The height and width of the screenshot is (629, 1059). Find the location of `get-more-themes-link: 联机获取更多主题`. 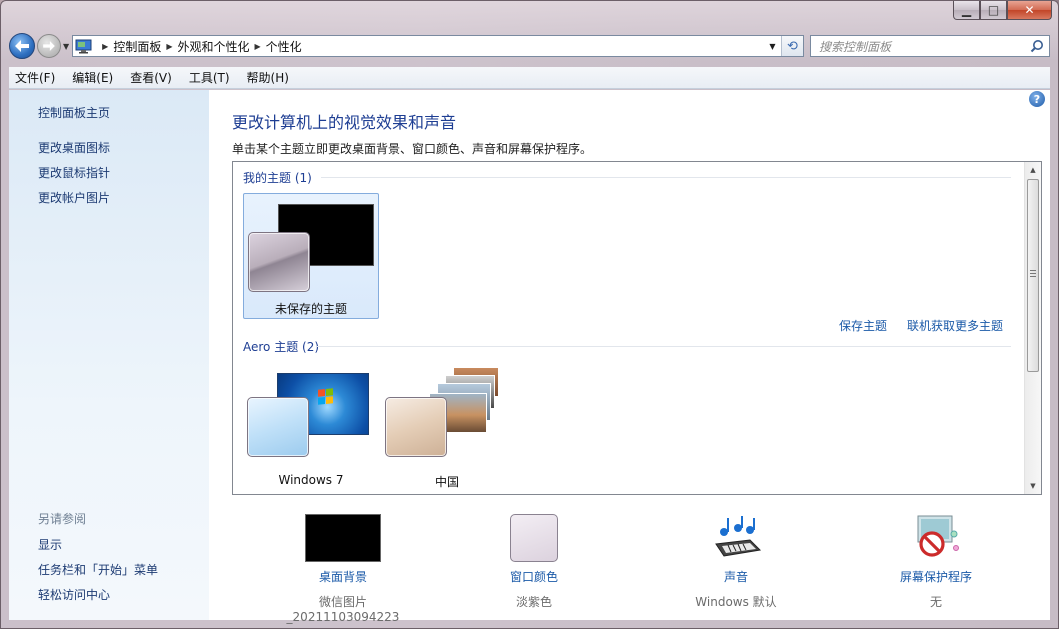

get-more-themes-link: 联机获取更多主题 is located at coordinates (955, 325).